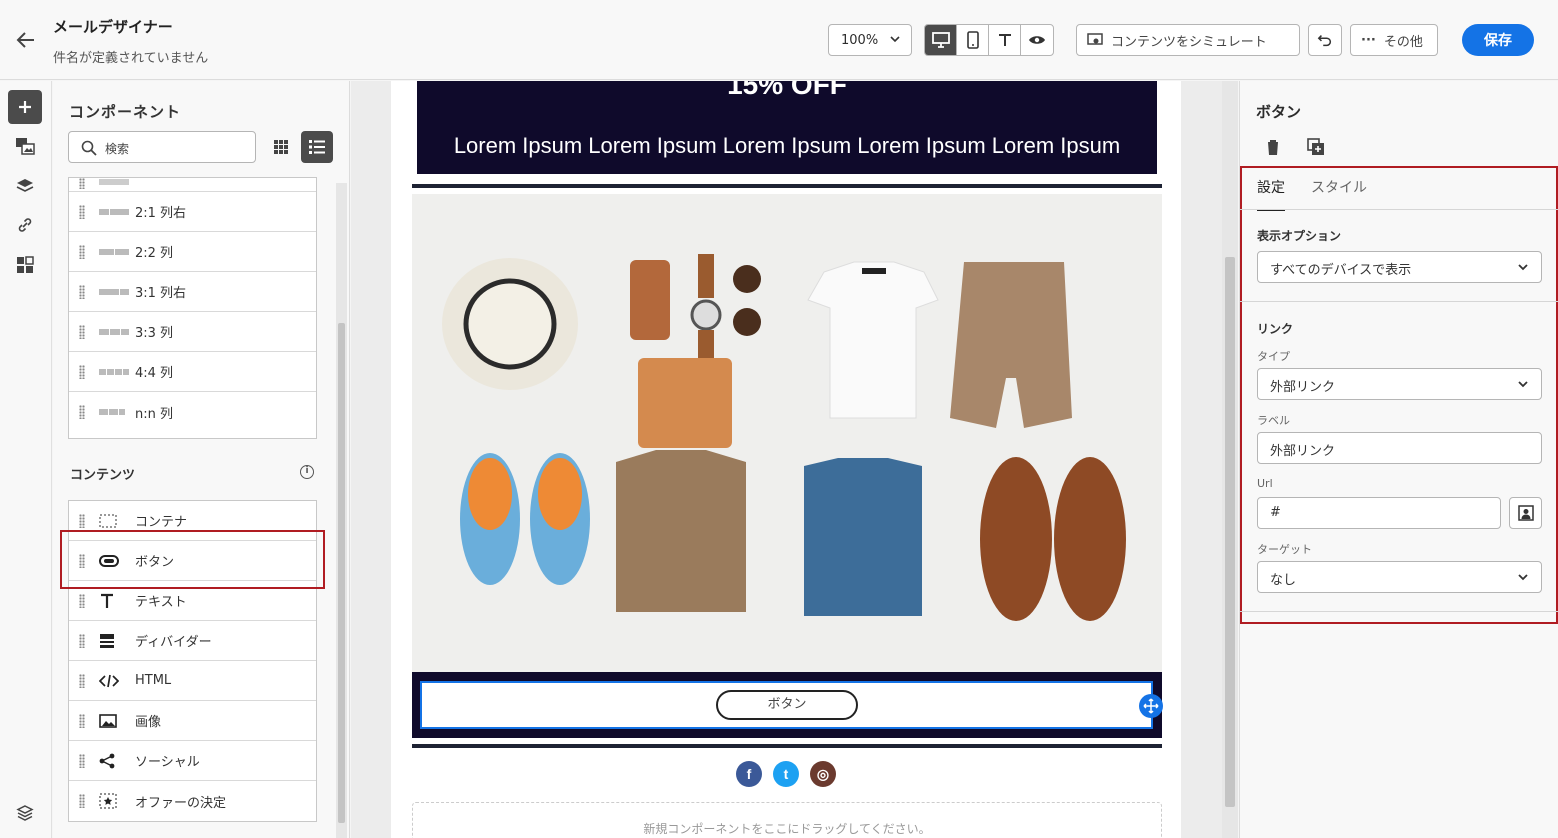 The image size is (1558, 838). What do you see at coordinates (823, 774) in the screenshot?
I see `instagram-icon: ◎` at bounding box center [823, 774].